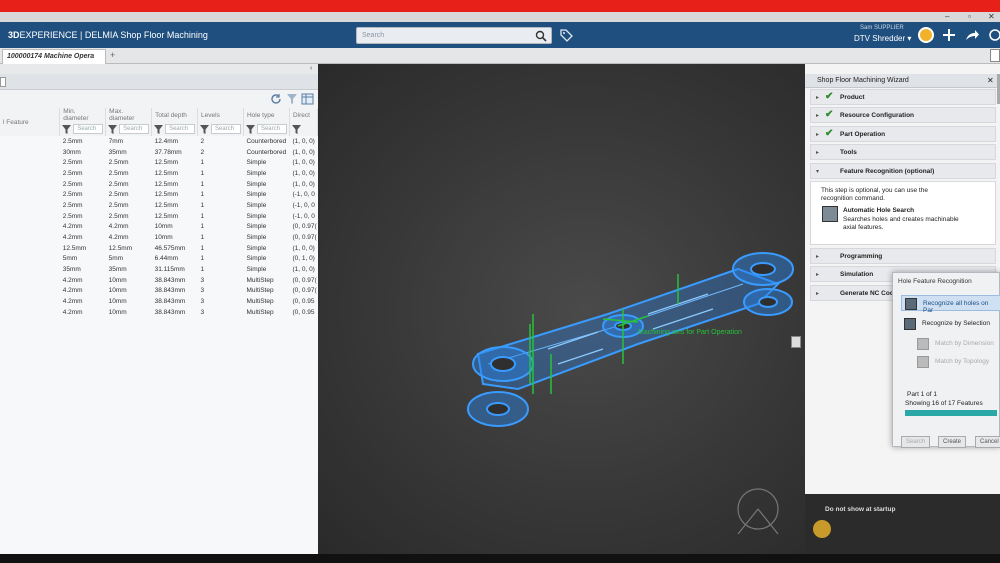  Describe the element at coordinates (990, 80) in the screenshot. I see `close-icon: ✕` at that location.